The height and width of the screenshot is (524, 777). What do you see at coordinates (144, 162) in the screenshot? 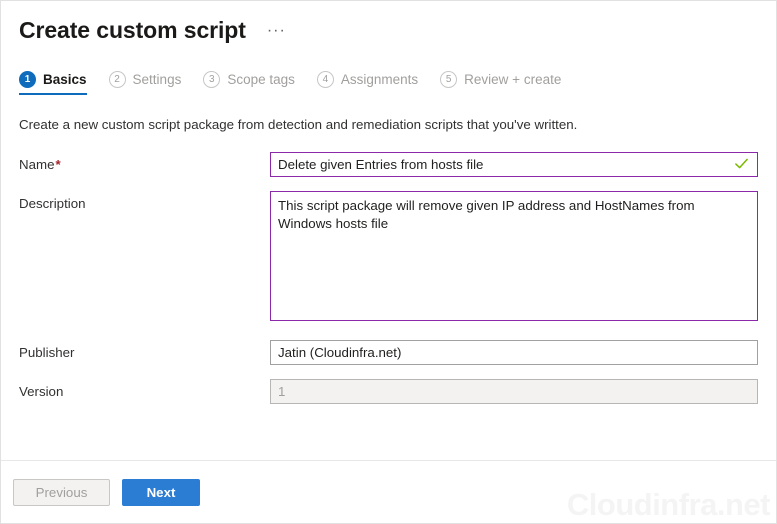
I see `name-label: Name*` at bounding box center [144, 162].